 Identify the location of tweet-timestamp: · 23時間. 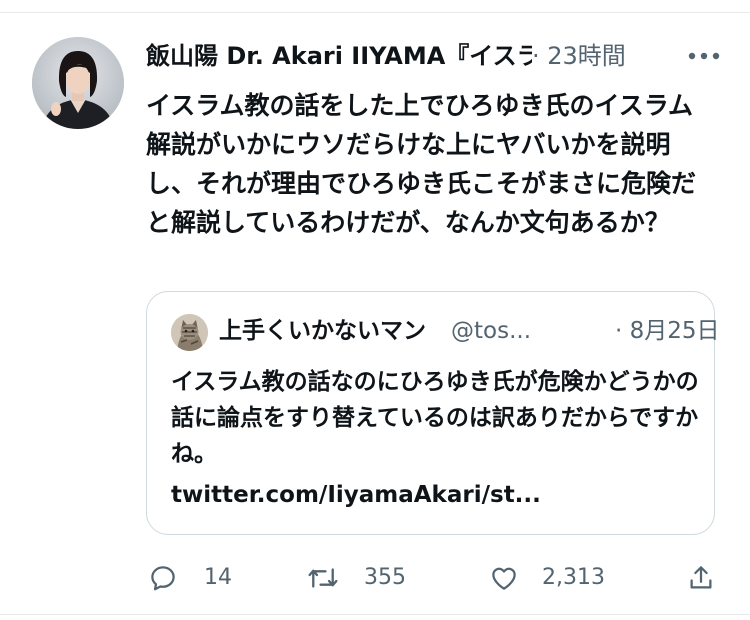
(579, 56).